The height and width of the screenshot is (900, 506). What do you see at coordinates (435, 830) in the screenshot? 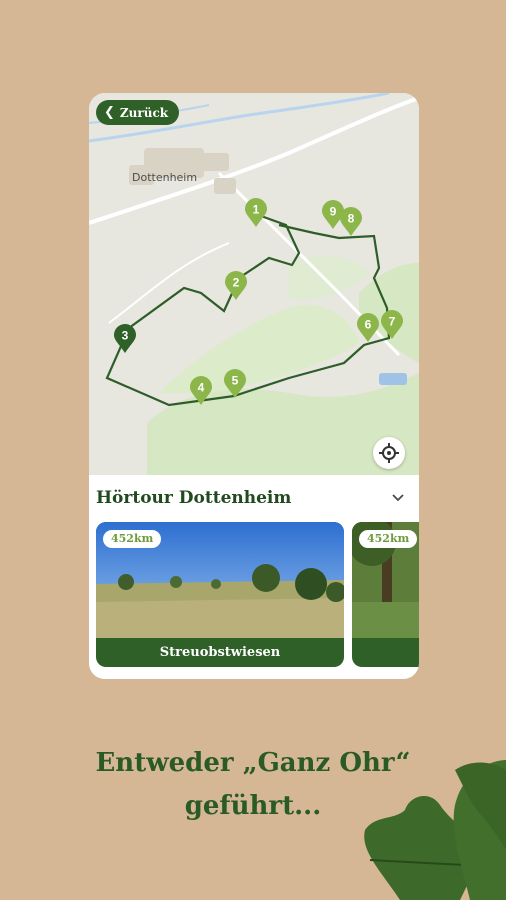
I see `oak-leaves-illustration` at bounding box center [435, 830].